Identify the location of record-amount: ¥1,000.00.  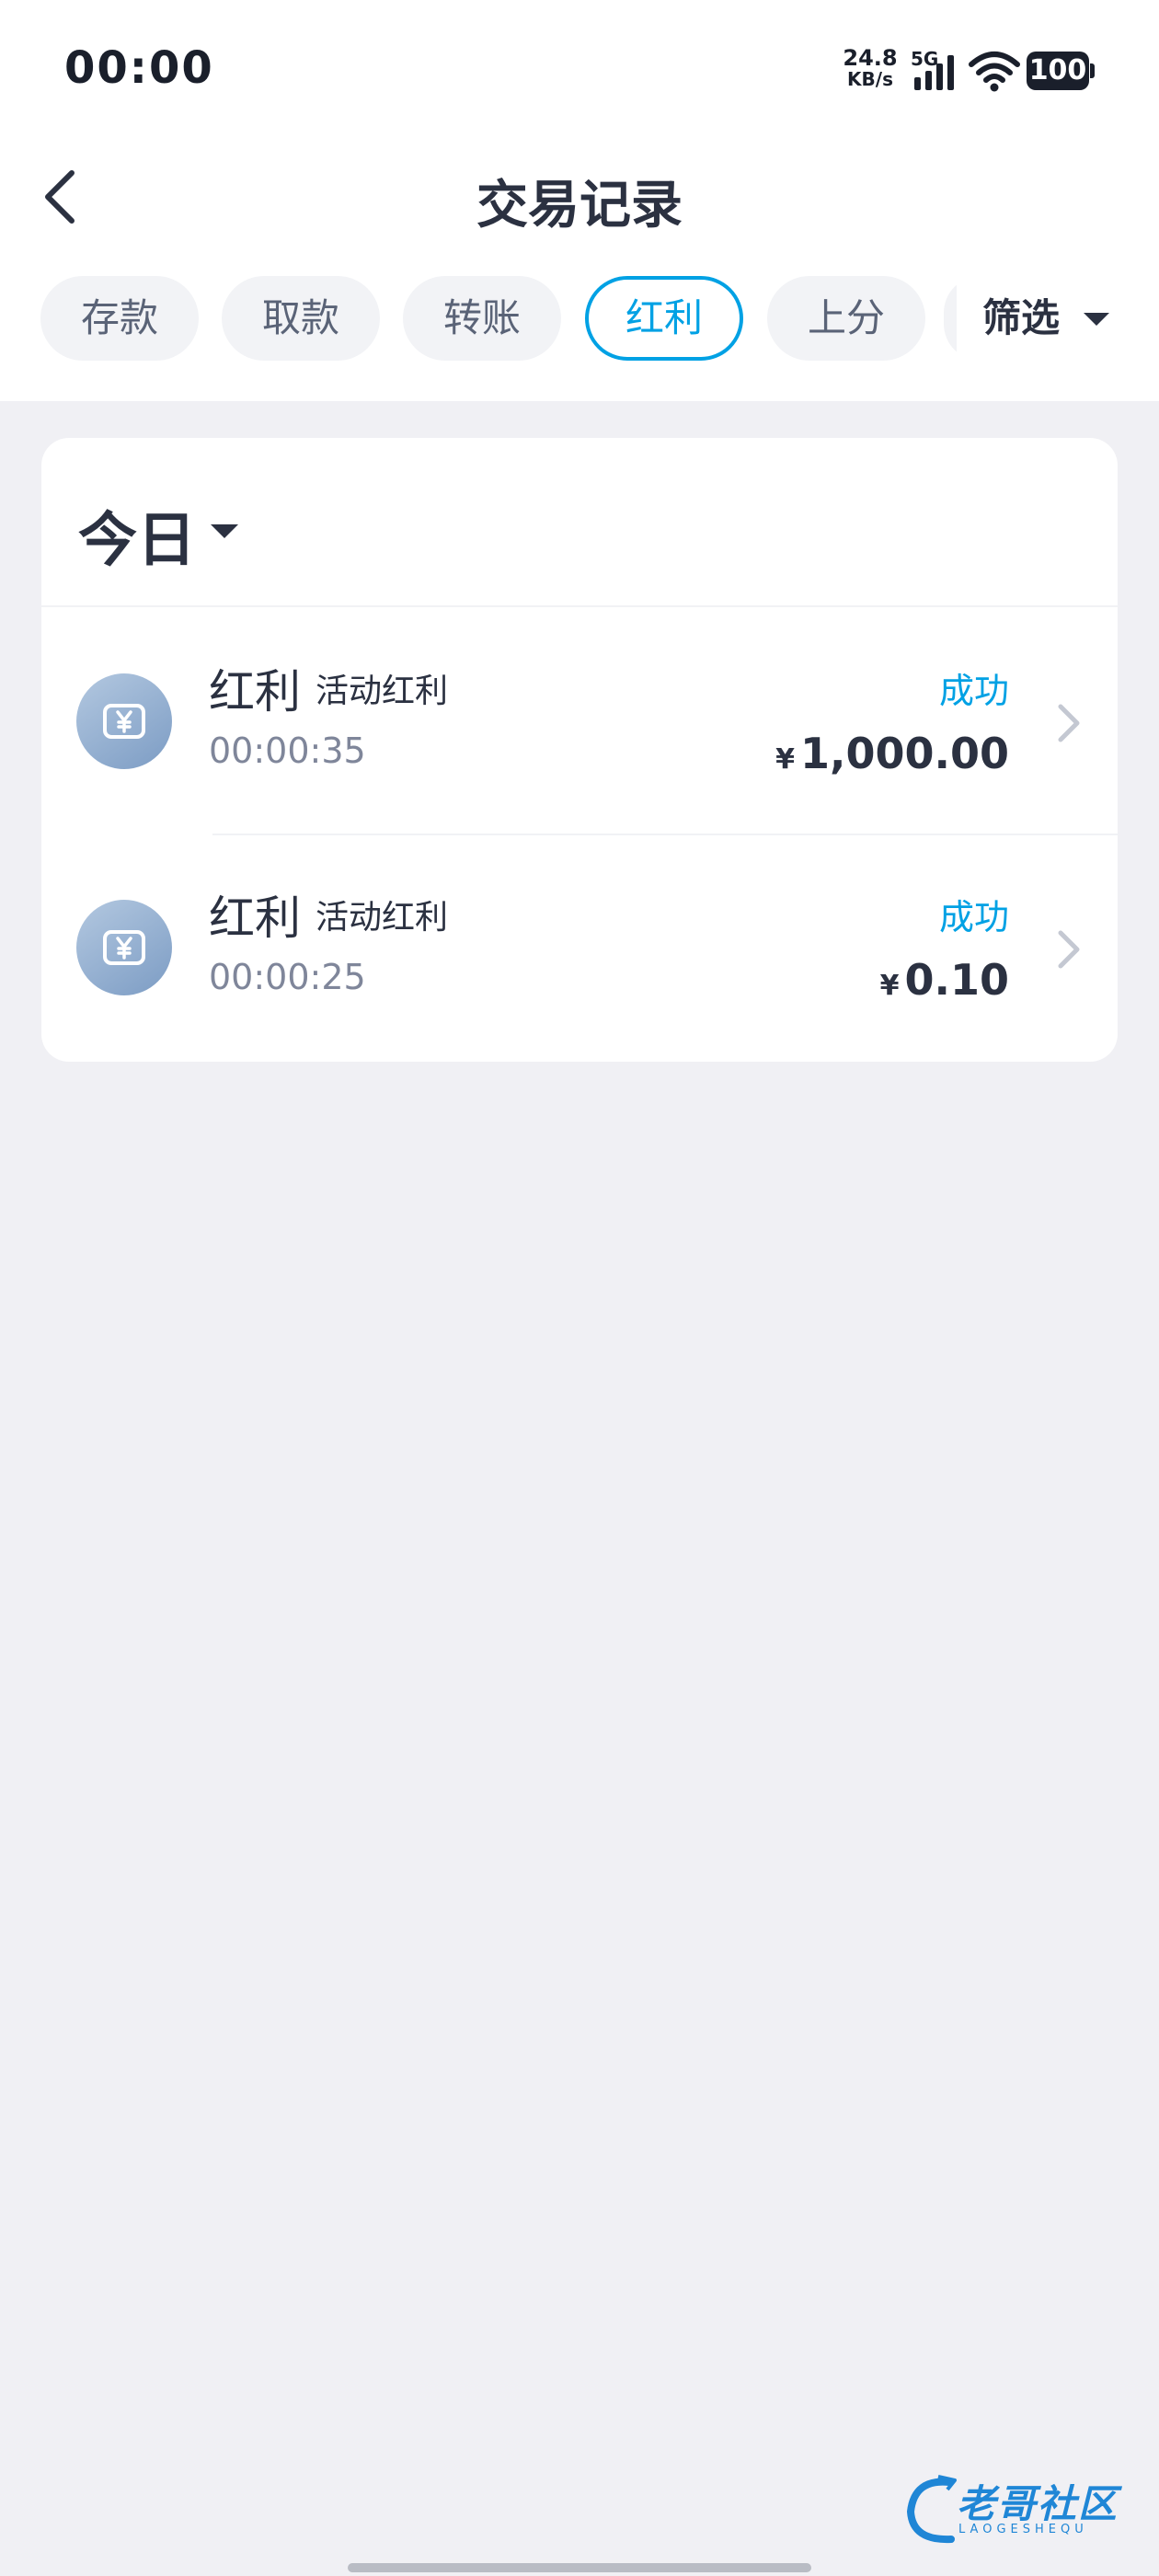
(892, 753).